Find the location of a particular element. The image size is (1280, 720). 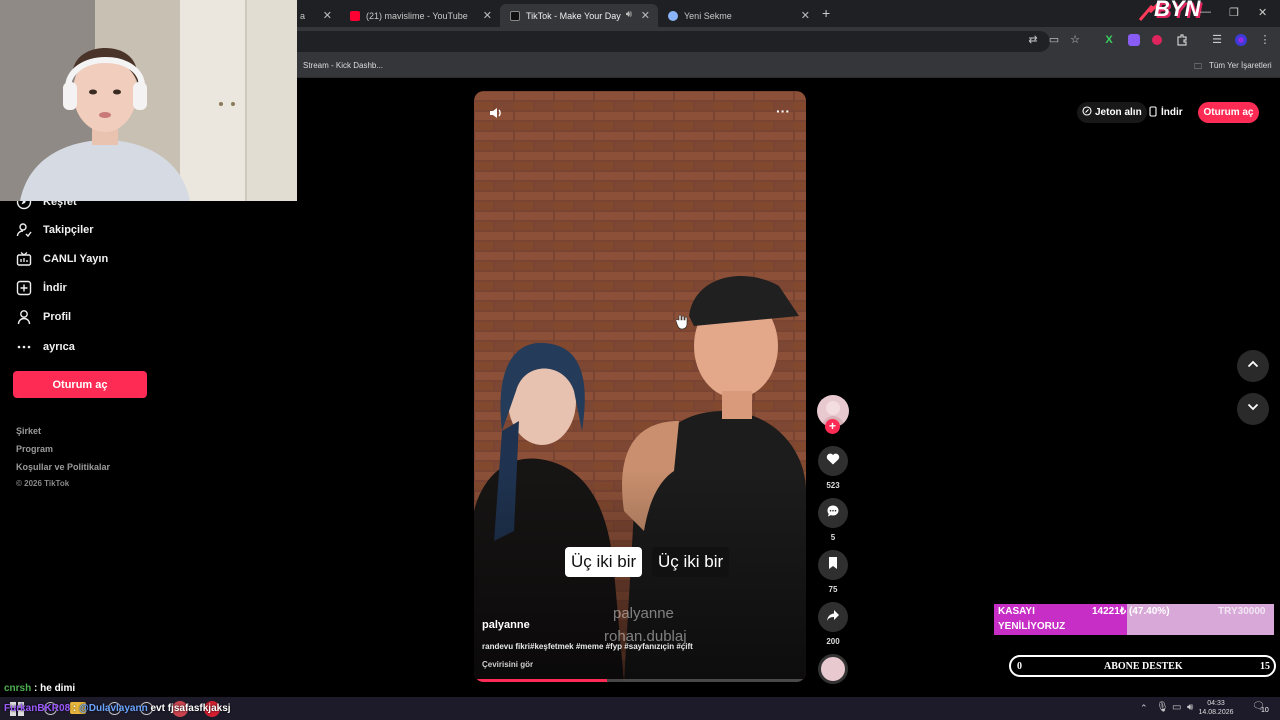

copyright: © 2026 TikTok is located at coordinates (43, 483).